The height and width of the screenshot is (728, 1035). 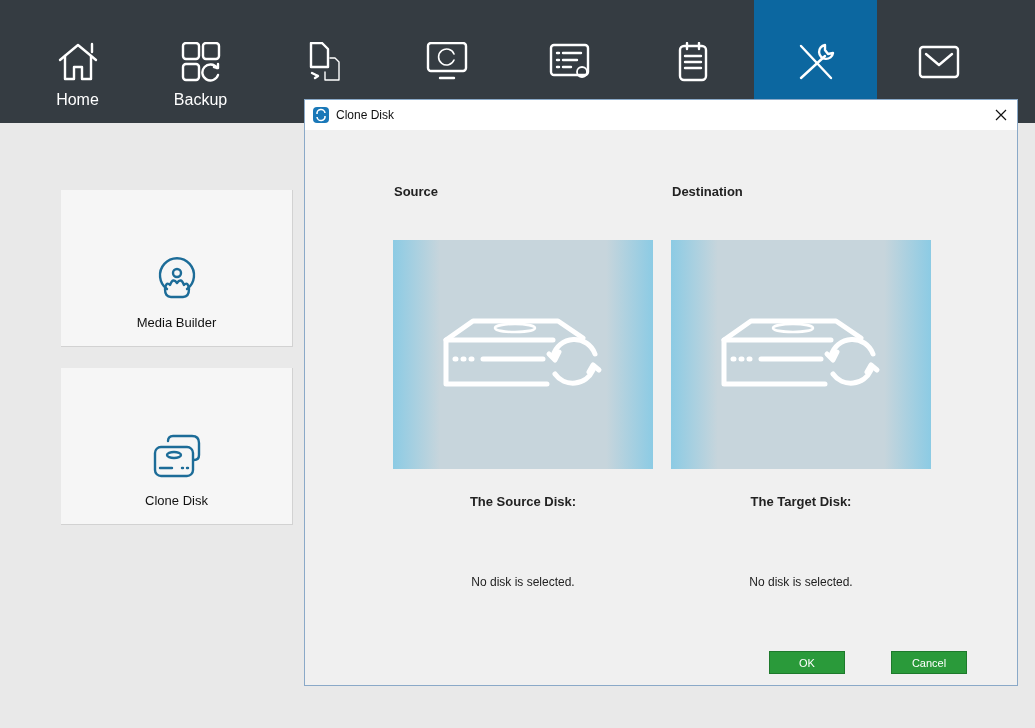 What do you see at coordinates (708, 191) in the screenshot?
I see `pane-heading: Destination` at bounding box center [708, 191].